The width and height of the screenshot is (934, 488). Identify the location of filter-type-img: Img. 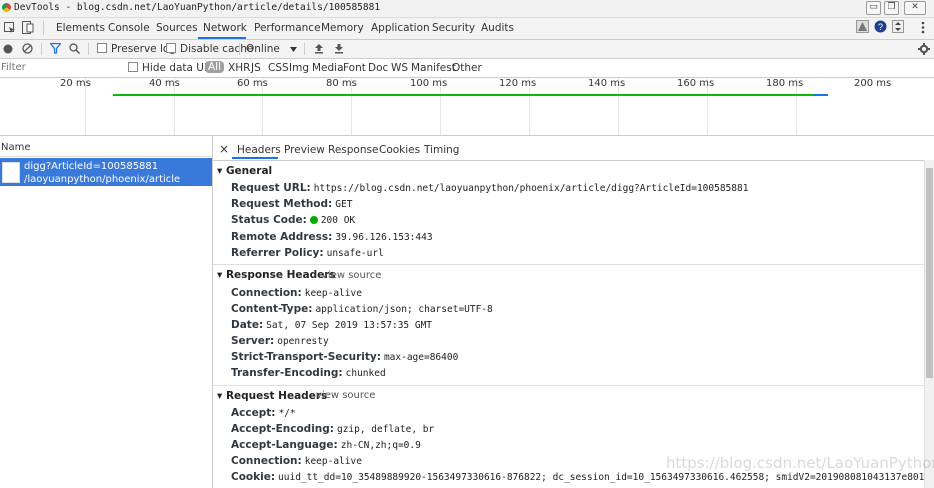
(299, 68).